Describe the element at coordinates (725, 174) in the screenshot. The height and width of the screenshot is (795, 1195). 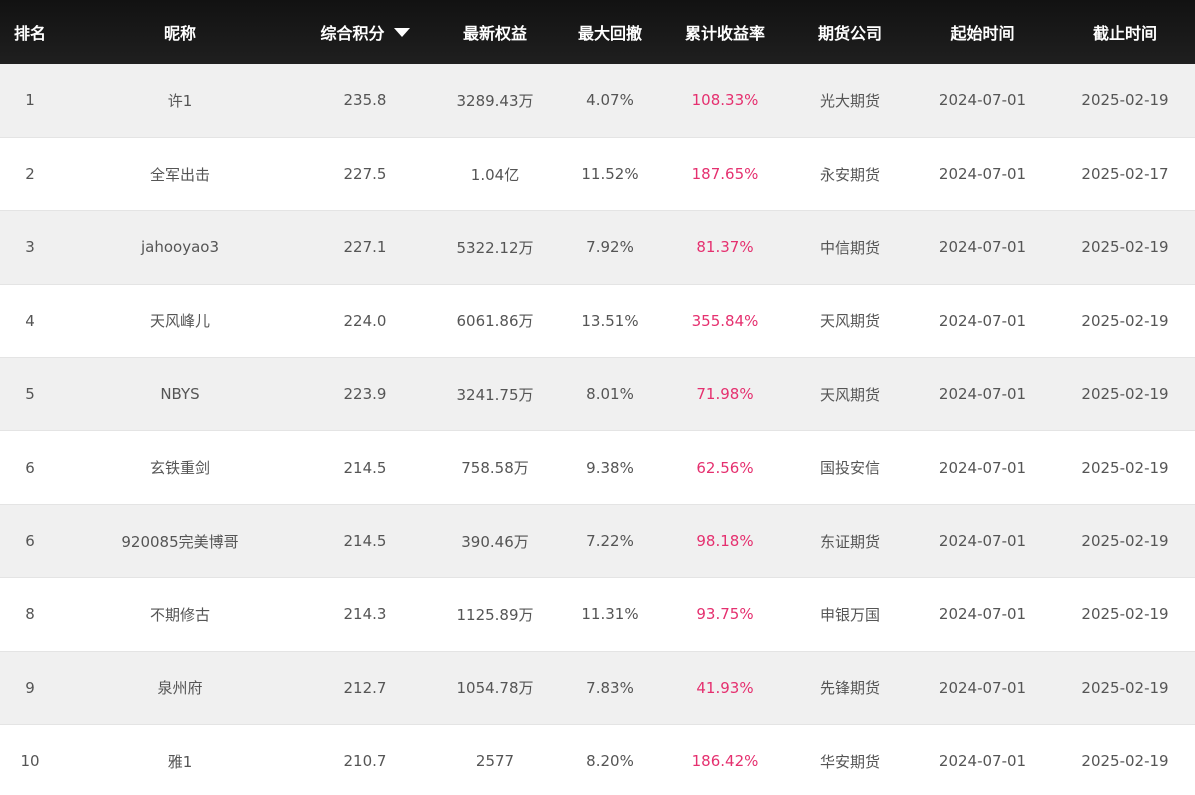
I see `cell-return-rate: 187.65%` at that location.